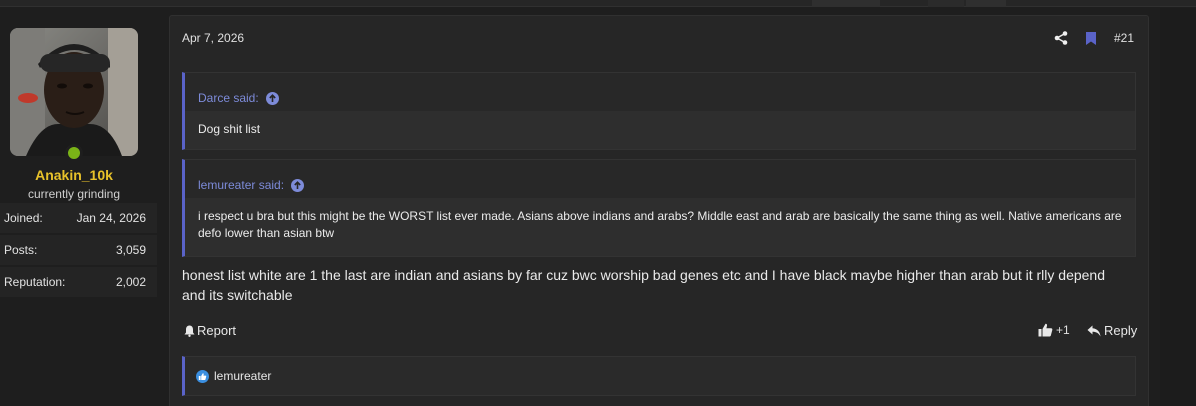 The image size is (1196, 406). Describe the element at coordinates (78, 250) in the screenshot. I see `stat-posts: Posts: 3,059` at that location.